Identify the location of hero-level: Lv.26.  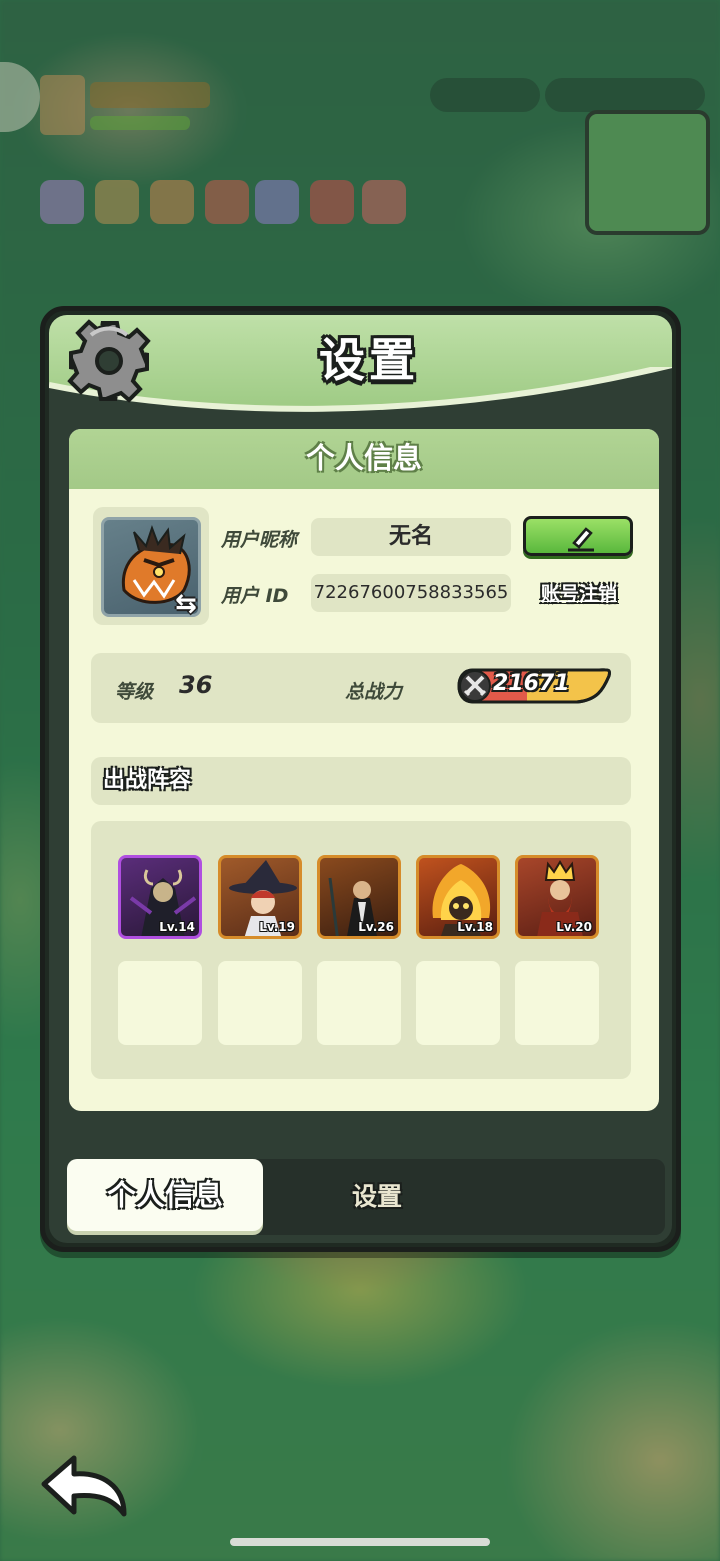
(376, 927).